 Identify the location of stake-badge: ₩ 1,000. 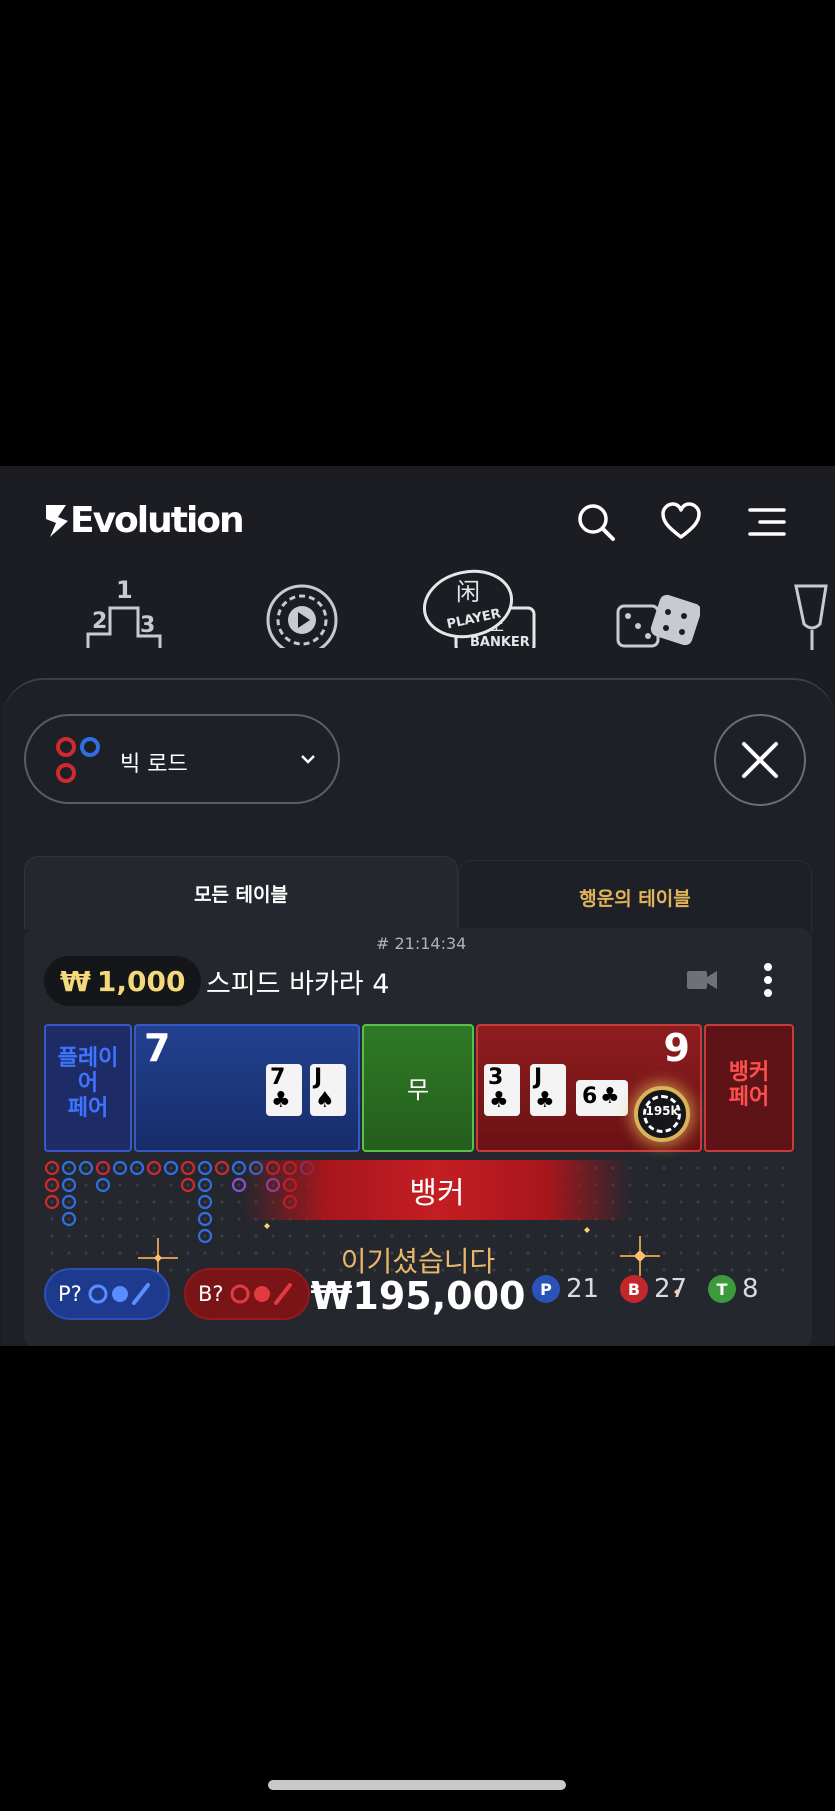
(123, 981).